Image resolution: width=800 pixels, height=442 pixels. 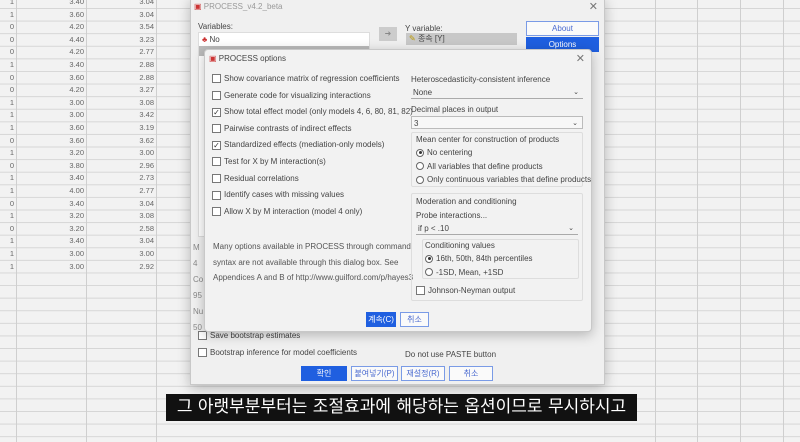 What do you see at coordinates (120, 229) in the screenshot?
I see `table-cell: 2.58` at bounding box center [120, 229].